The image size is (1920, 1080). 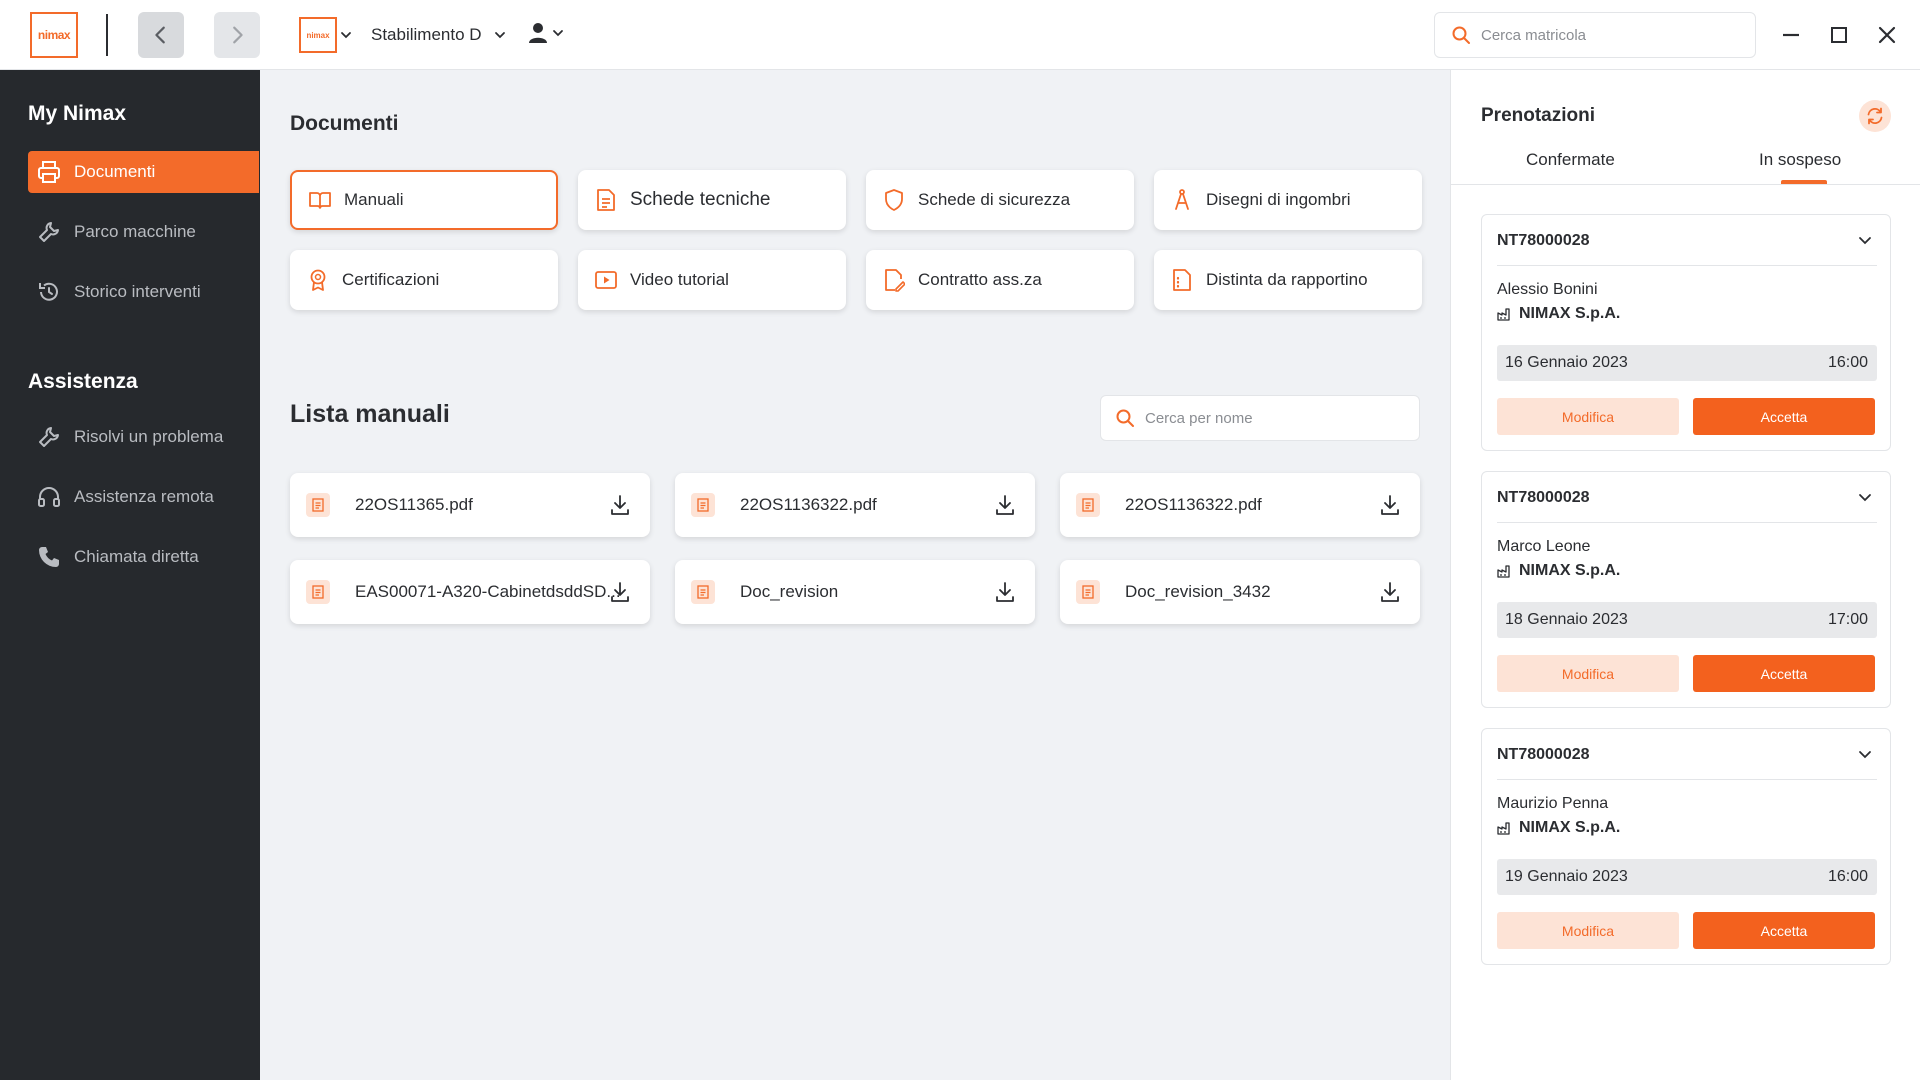 What do you see at coordinates (1503, 314) in the screenshot?
I see `factory-icon` at bounding box center [1503, 314].